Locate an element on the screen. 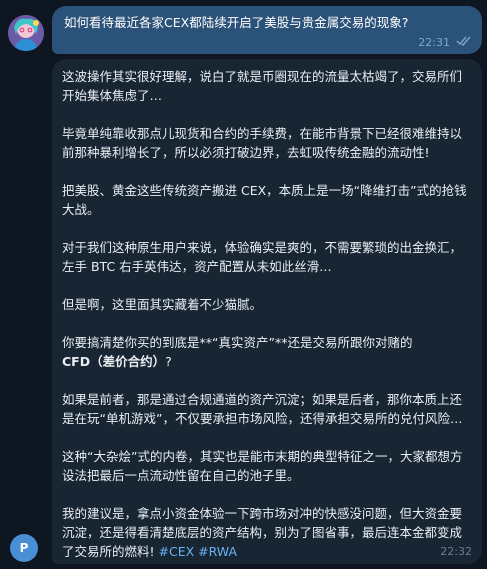  message-text: 你要搞清楚你买的到底是**“真实资产”**还是交易所跟你对赌的 is located at coordinates (237, 342).